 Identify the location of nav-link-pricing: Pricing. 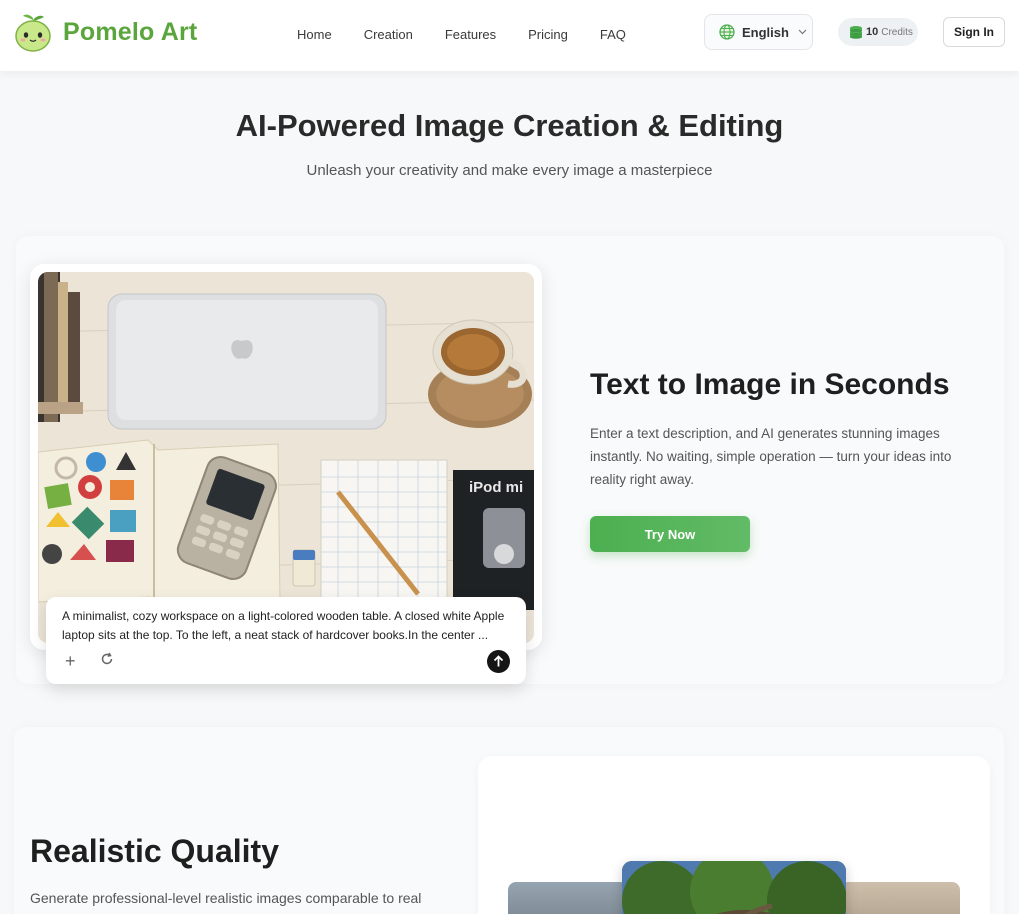
(548, 35).